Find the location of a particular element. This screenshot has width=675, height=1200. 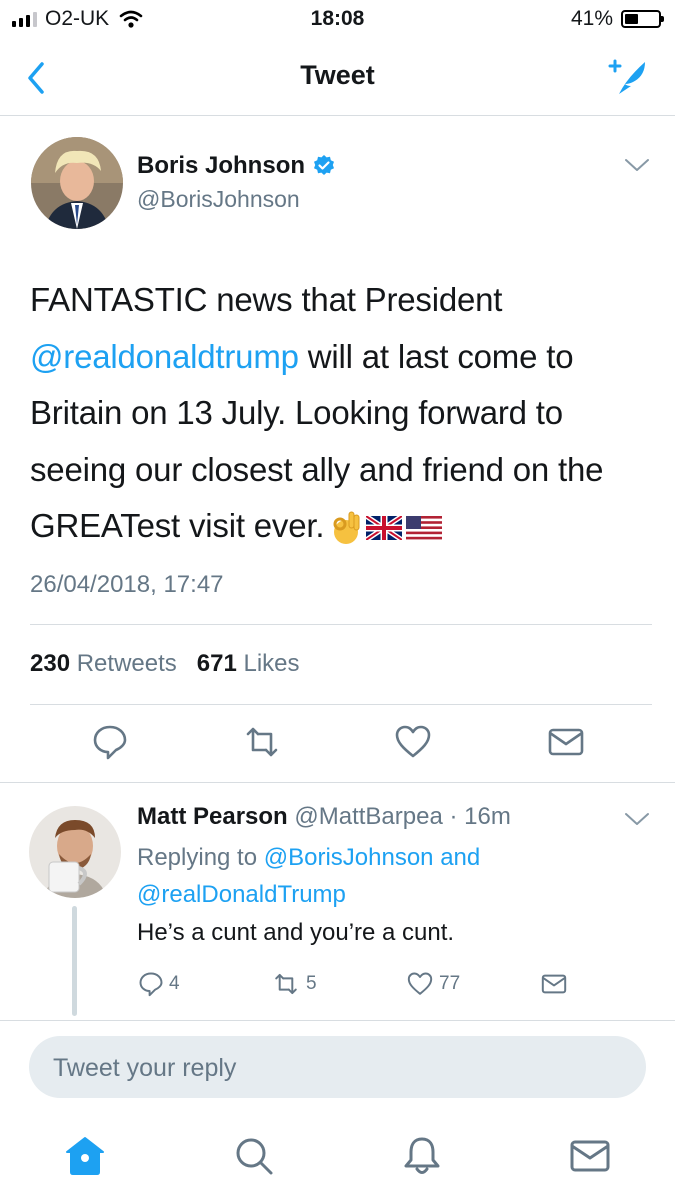

reply-text: He’s a cunt and you’re a cunt. is located at coordinates (296, 932).